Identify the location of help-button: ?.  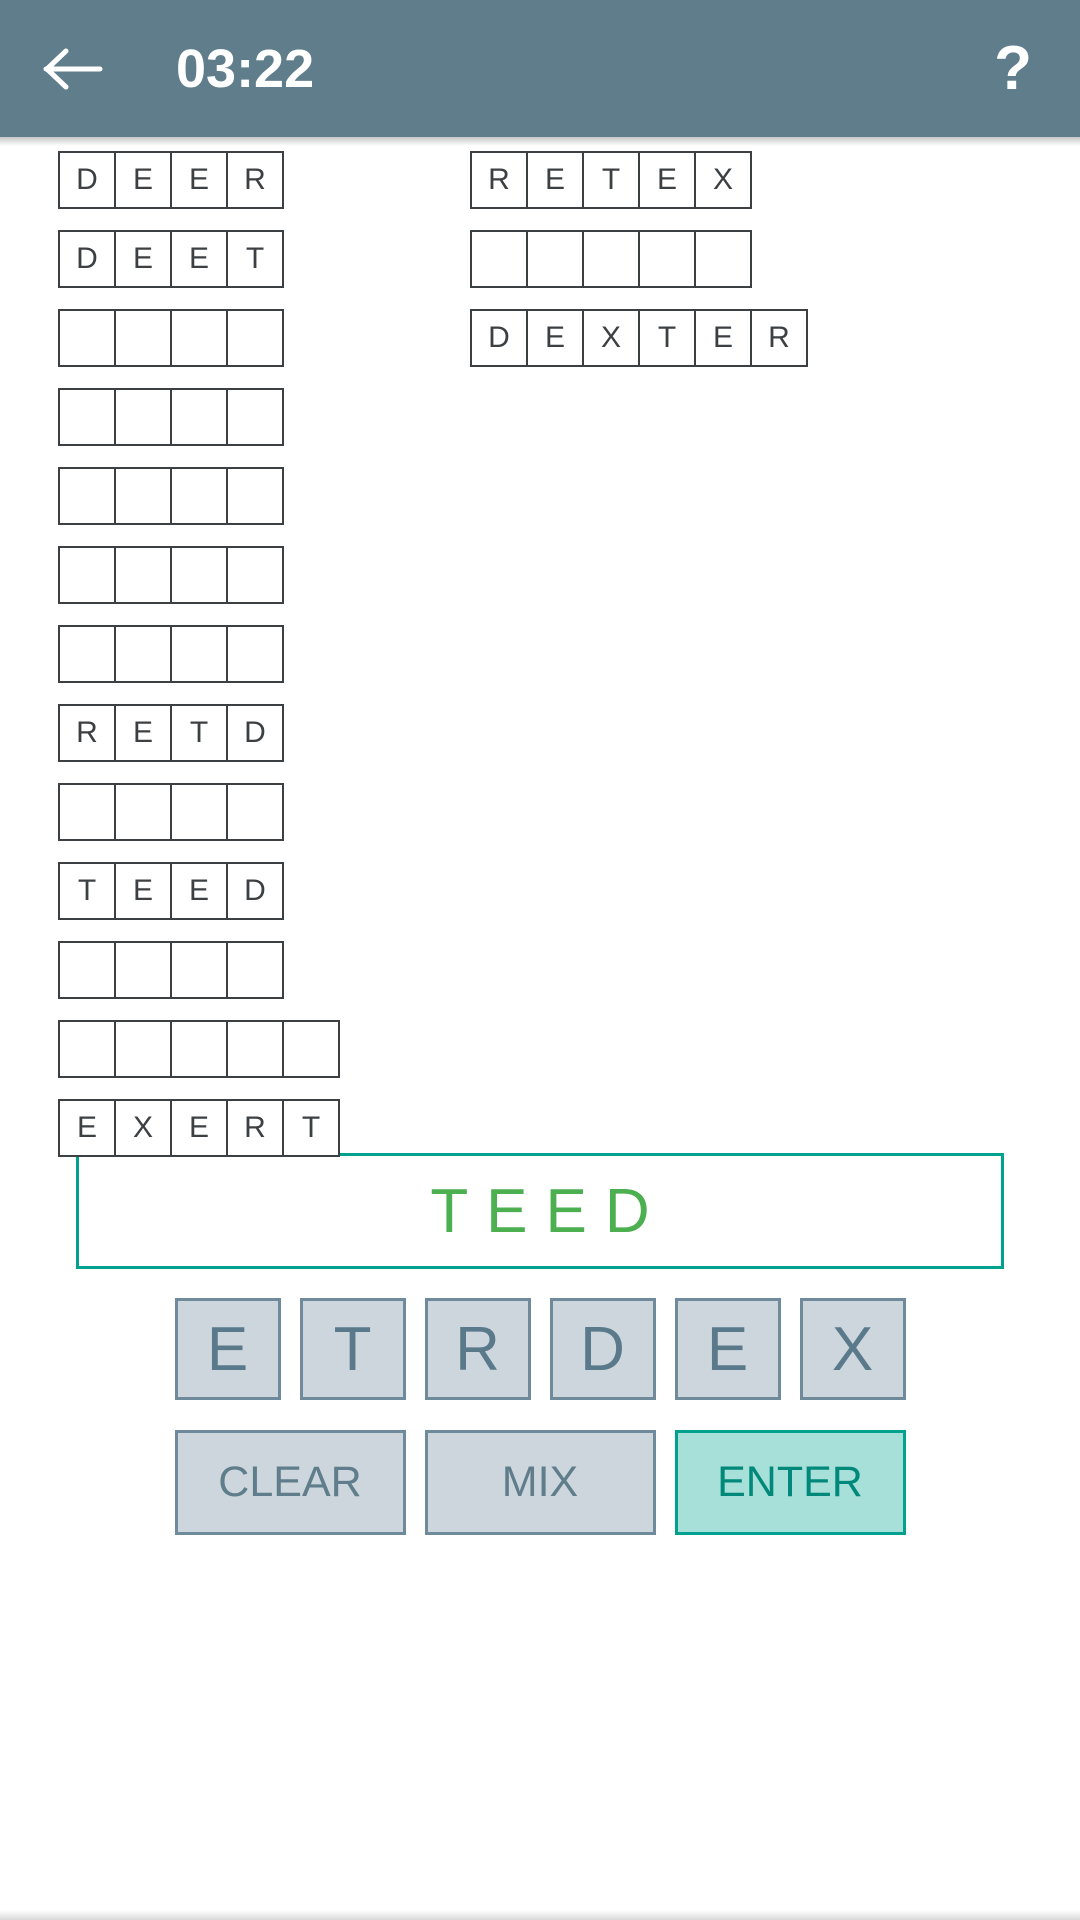
(1018, 68).